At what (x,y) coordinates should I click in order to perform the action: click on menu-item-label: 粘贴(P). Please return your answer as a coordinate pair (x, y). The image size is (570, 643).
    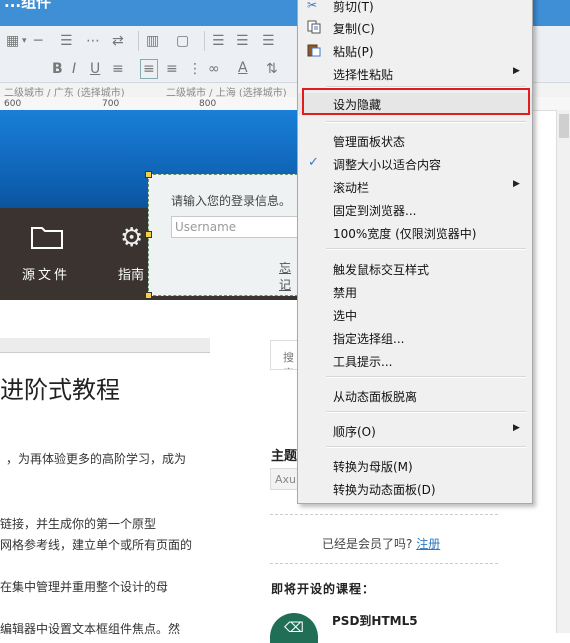
    Looking at the image, I should click on (353, 52).